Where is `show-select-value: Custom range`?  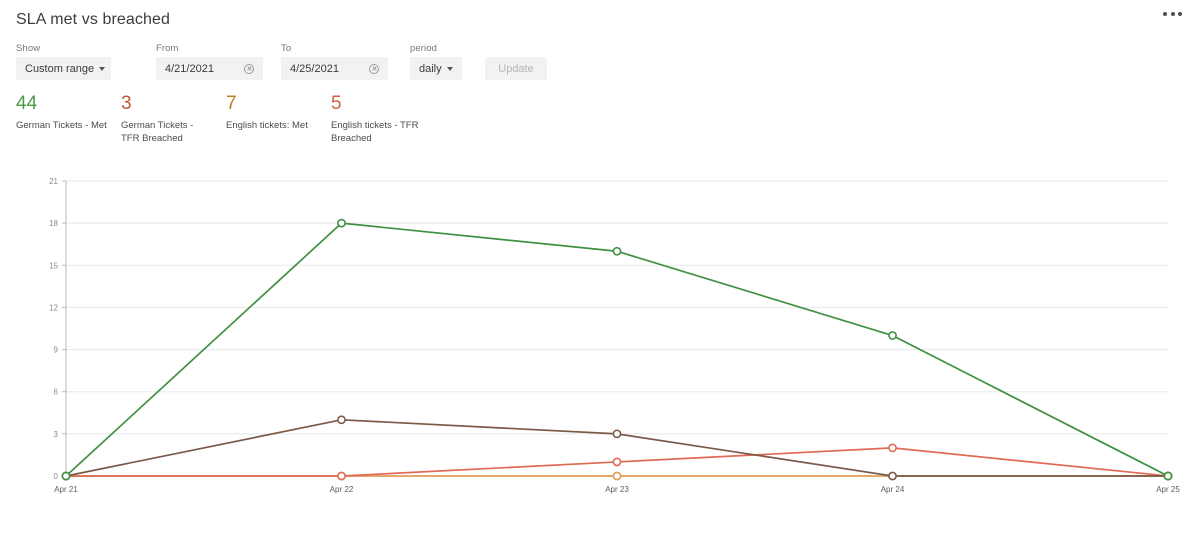
show-select-value: Custom range is located at coordinates (60, 68).